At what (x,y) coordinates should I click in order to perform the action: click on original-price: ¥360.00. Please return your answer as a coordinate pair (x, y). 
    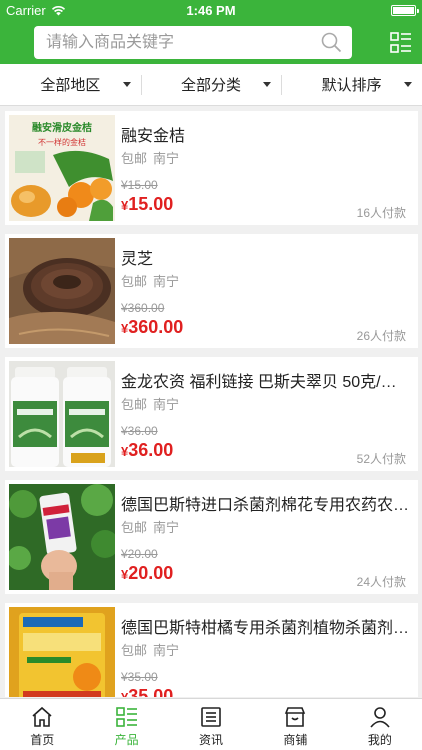
    Looking at the image, I should click on (143, 308).